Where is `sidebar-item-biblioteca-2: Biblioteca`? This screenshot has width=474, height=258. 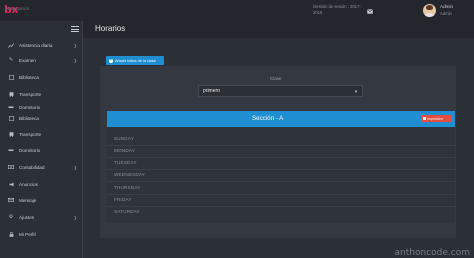
sidebar-item-biblioteca-2: Biblioteca is located at coordinates (41, 118).